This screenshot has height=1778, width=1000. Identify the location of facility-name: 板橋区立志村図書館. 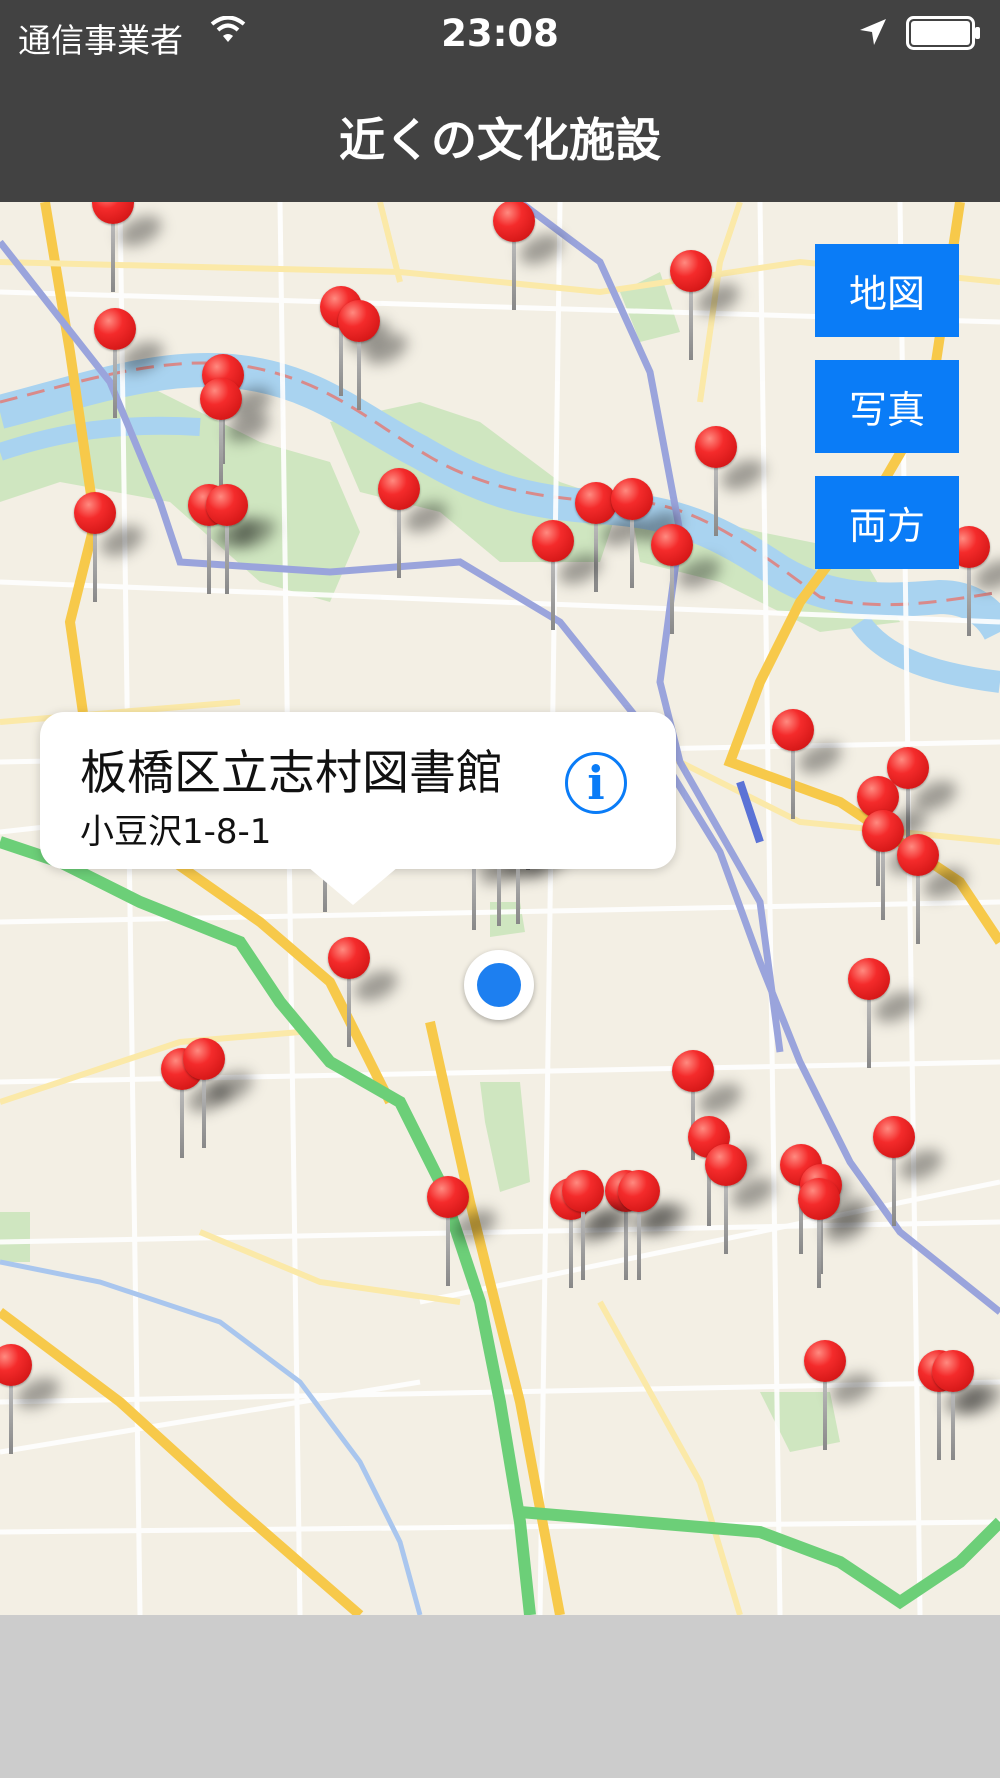
(291, 773).